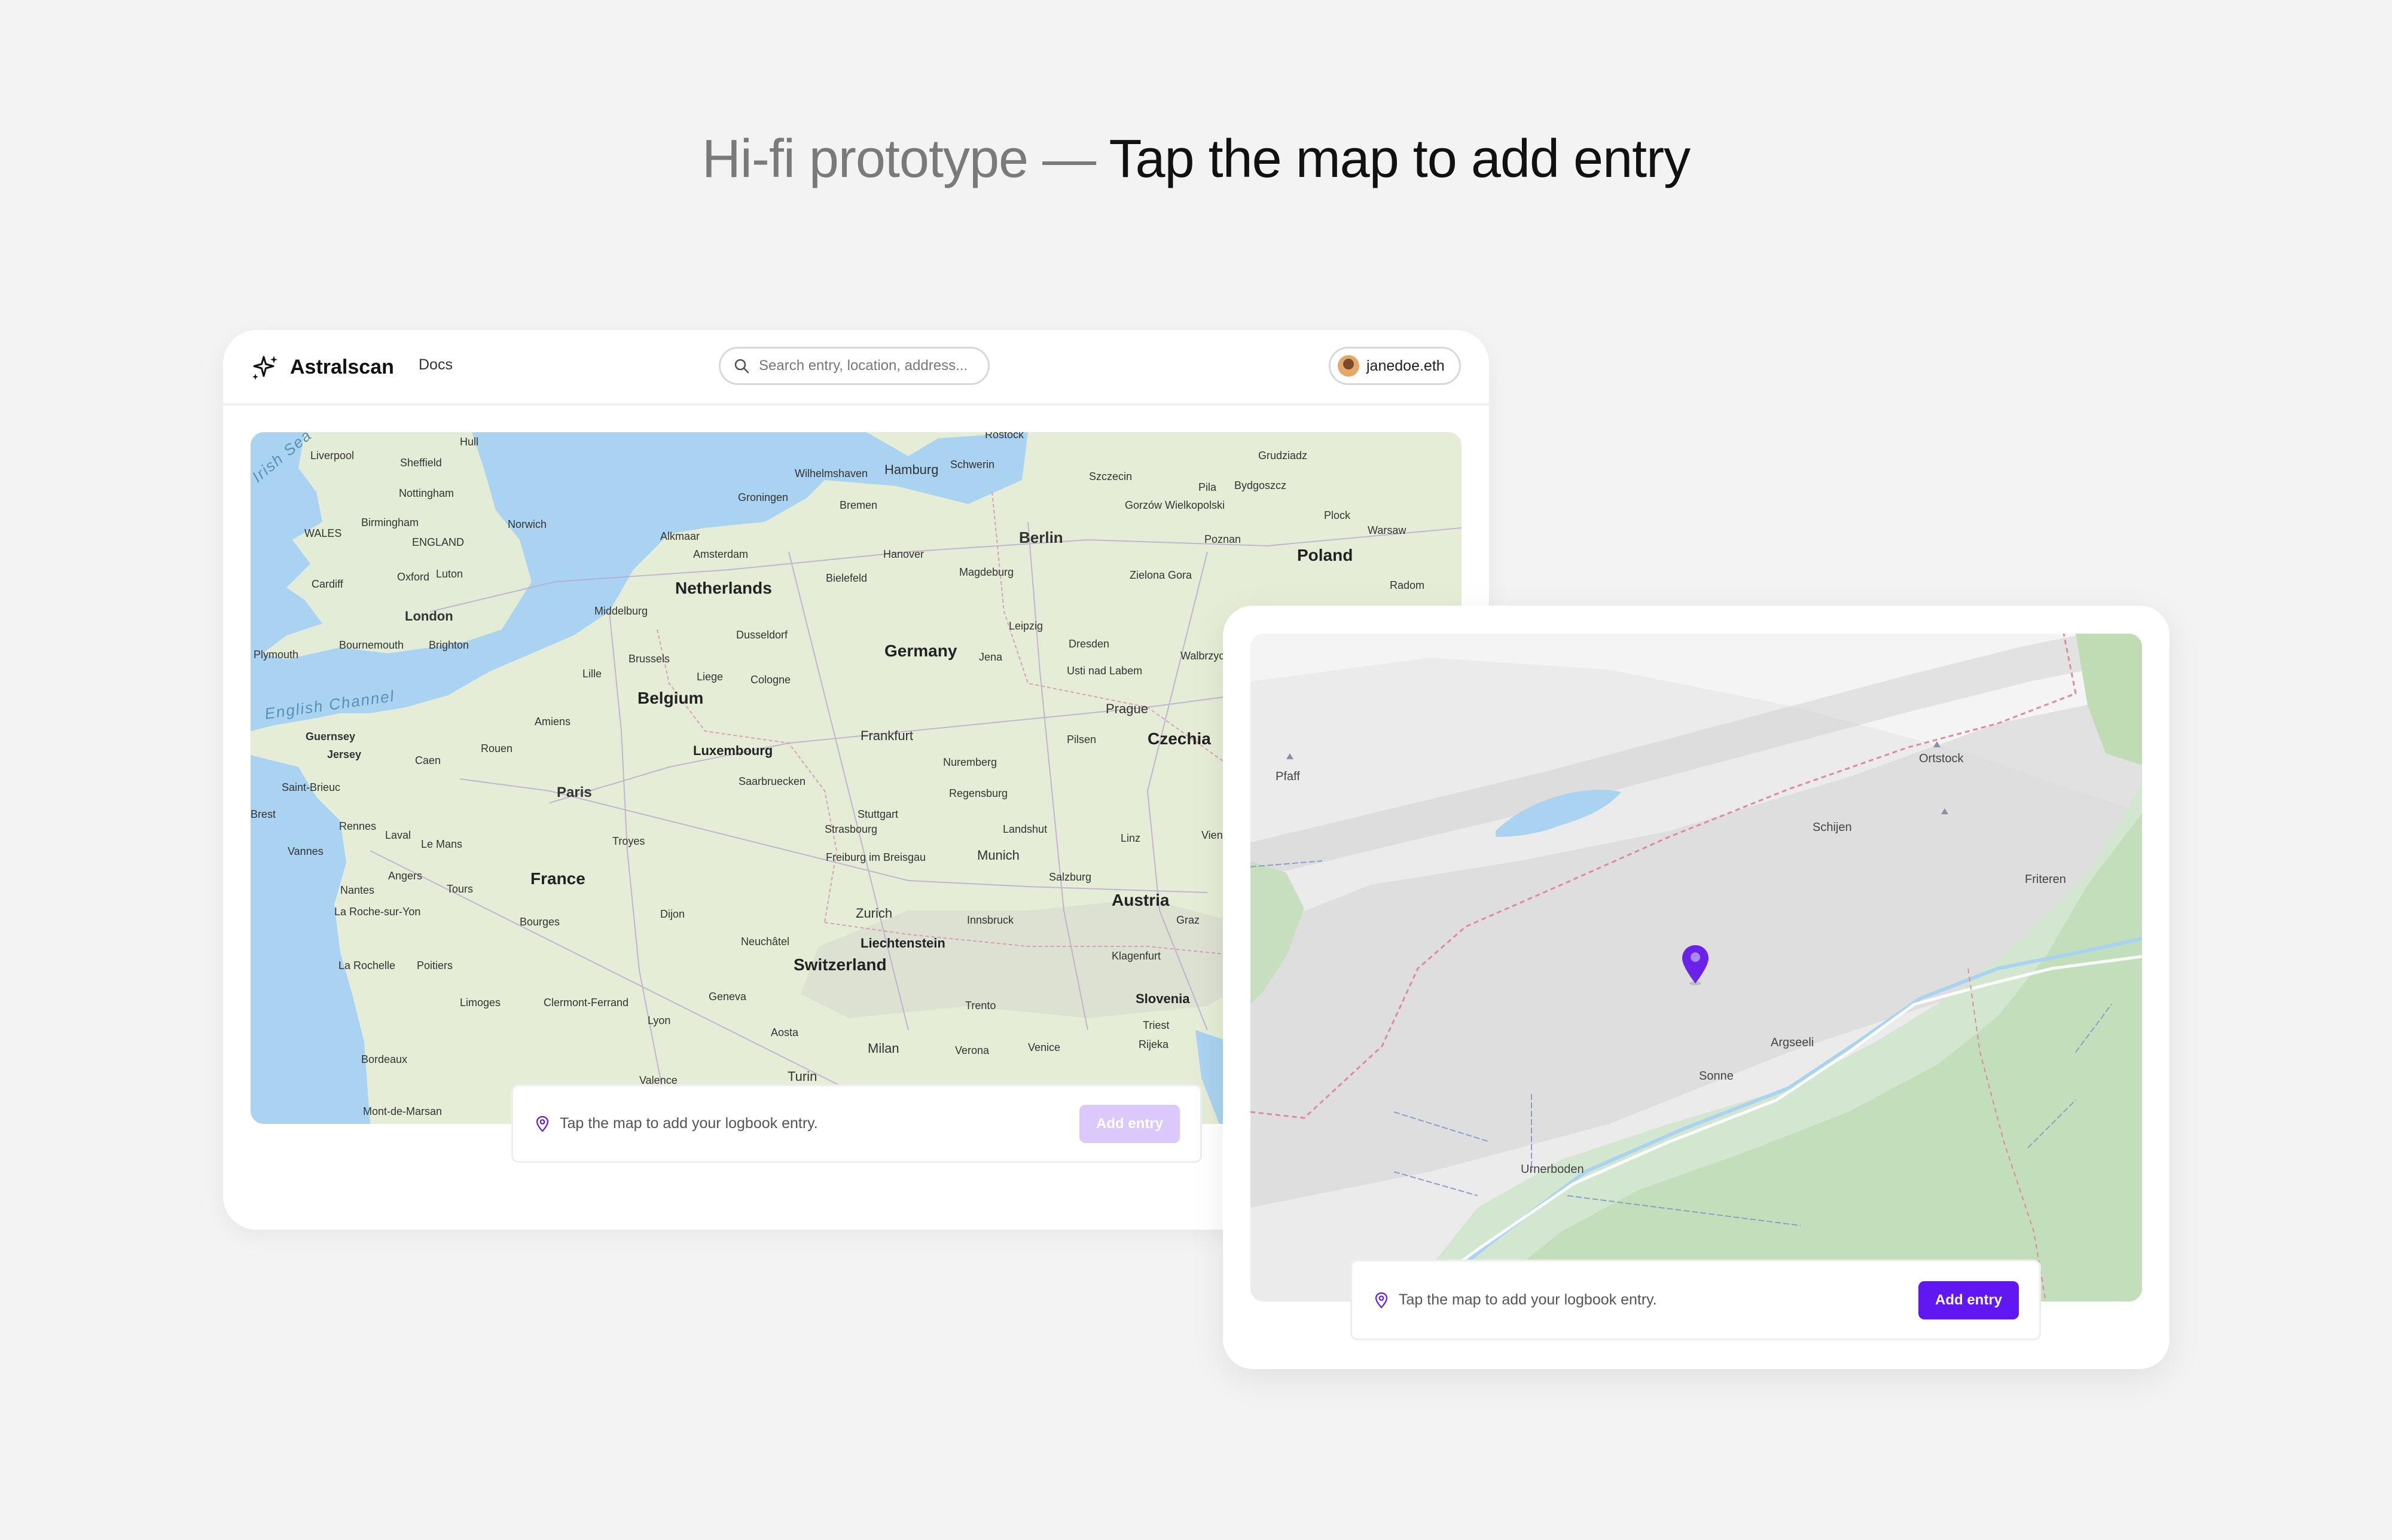 This screenshot has width=2392, height=1540. What do you see at coordinates (357, 826) in the screenshot?
I see `city-label: Rennes` at bounding box center [357, 826].